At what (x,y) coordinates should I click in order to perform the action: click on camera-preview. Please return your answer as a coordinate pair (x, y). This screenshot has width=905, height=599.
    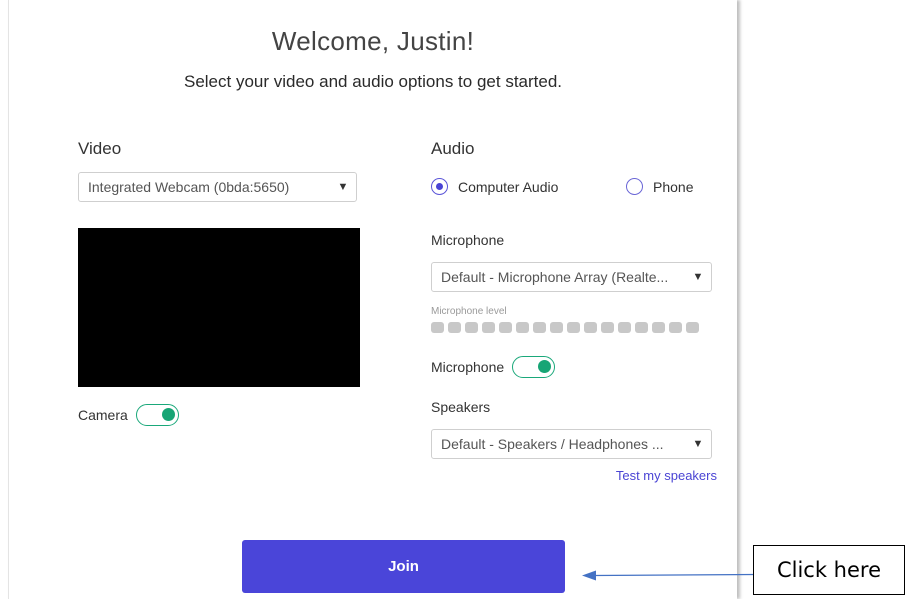
    Looking at the image, I should click on (219, 307).